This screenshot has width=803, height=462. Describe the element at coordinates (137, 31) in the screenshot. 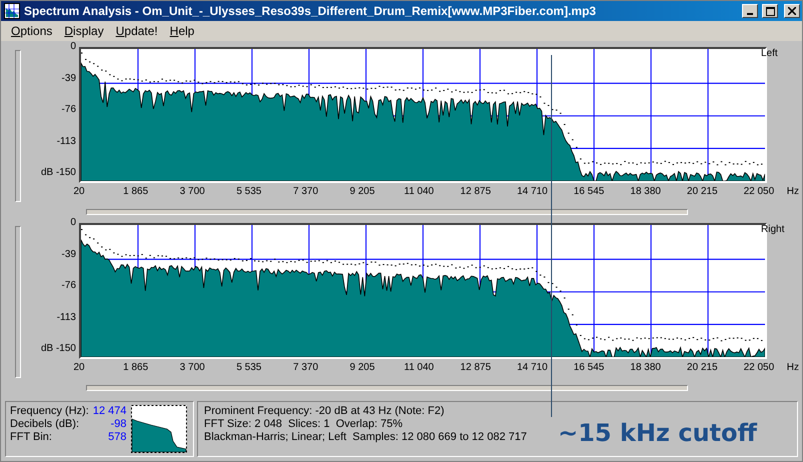

I see `menu-item: Update!` at that location.